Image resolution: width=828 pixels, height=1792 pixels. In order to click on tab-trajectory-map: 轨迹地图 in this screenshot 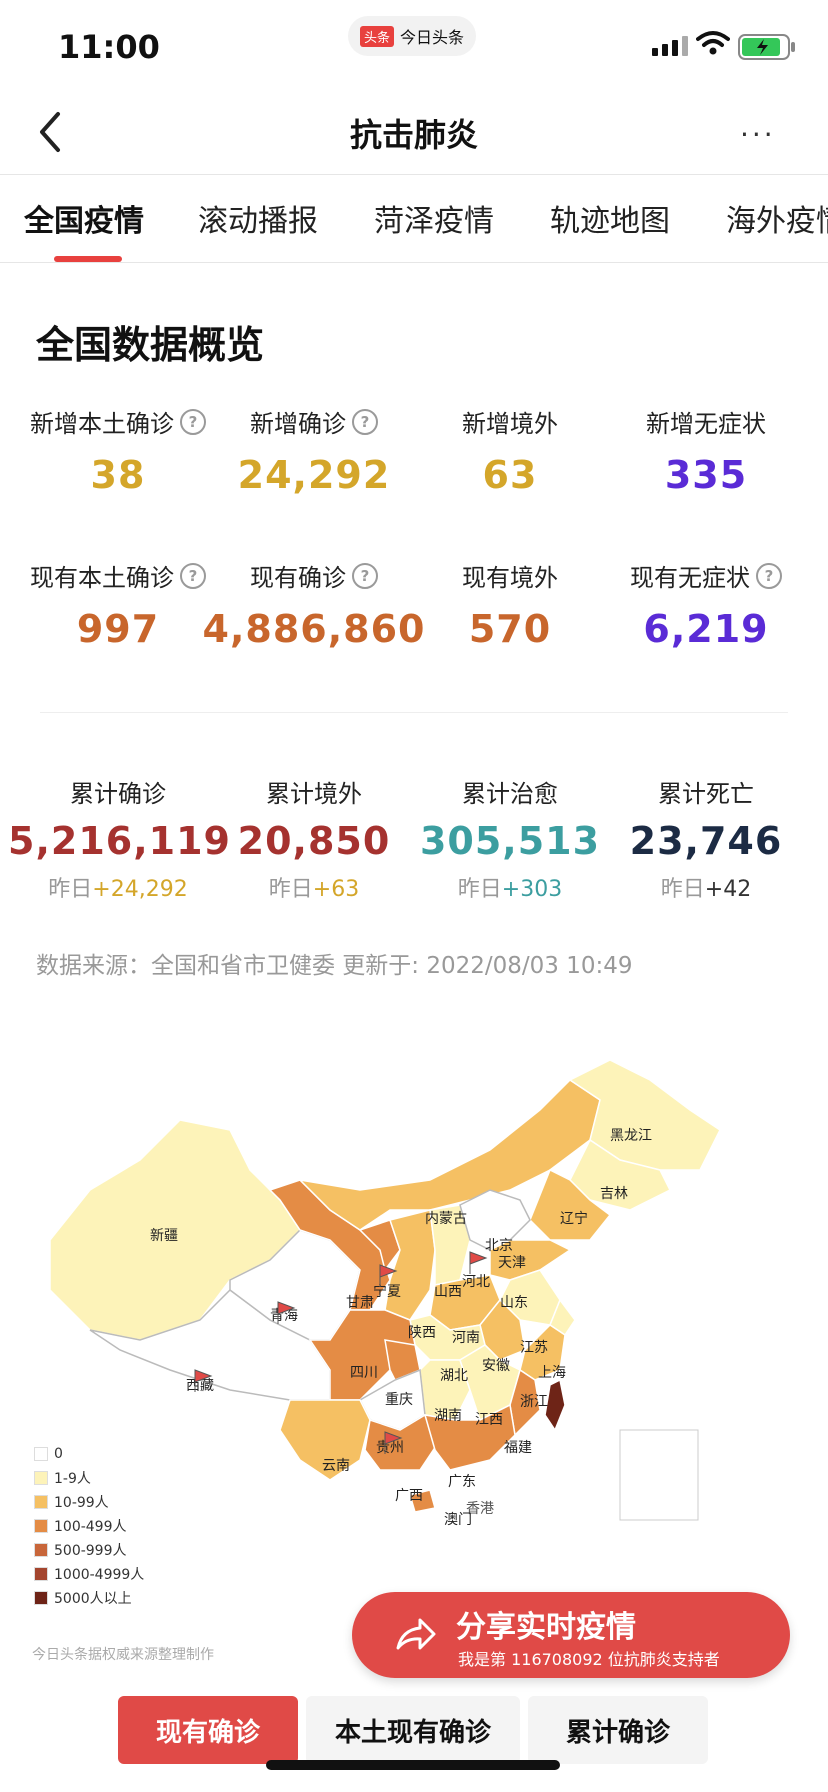, I will do `click(610, 218)`.